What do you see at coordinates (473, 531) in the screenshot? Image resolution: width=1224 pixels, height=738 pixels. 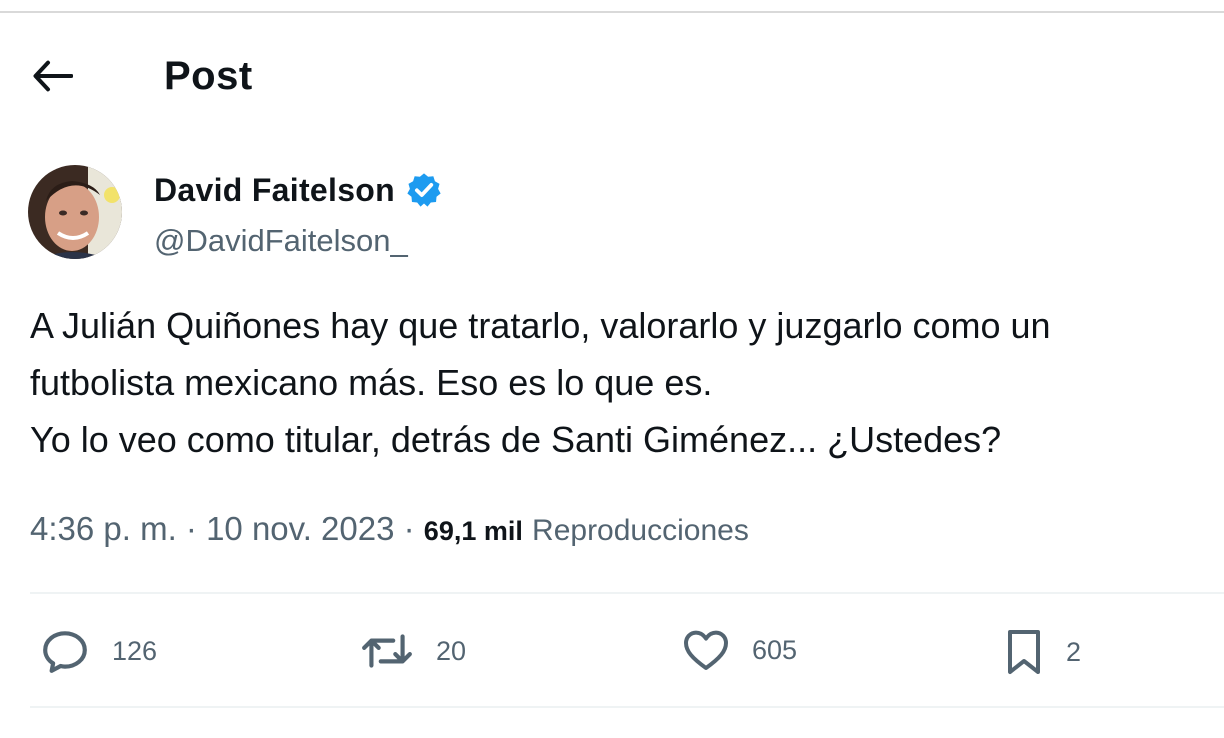 I see `views-count: 69,1 mil` at bounding box center [473, 531].